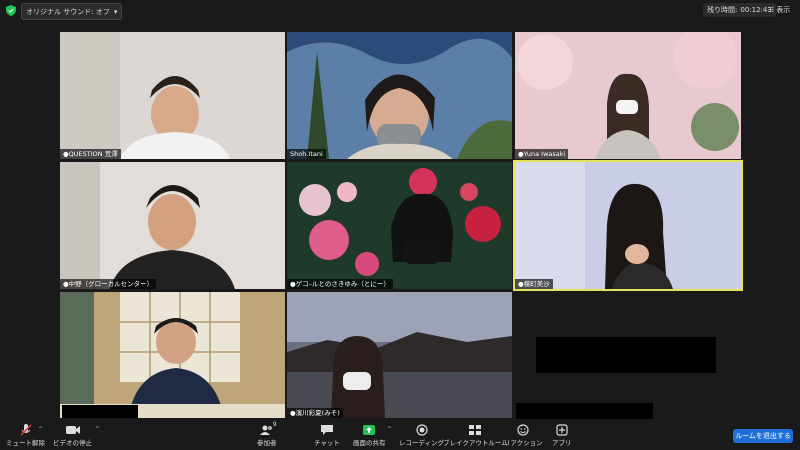 The width and height of the screenshot is (800, 450). I want to click on record-button: レコーディング, so click(421, 435).